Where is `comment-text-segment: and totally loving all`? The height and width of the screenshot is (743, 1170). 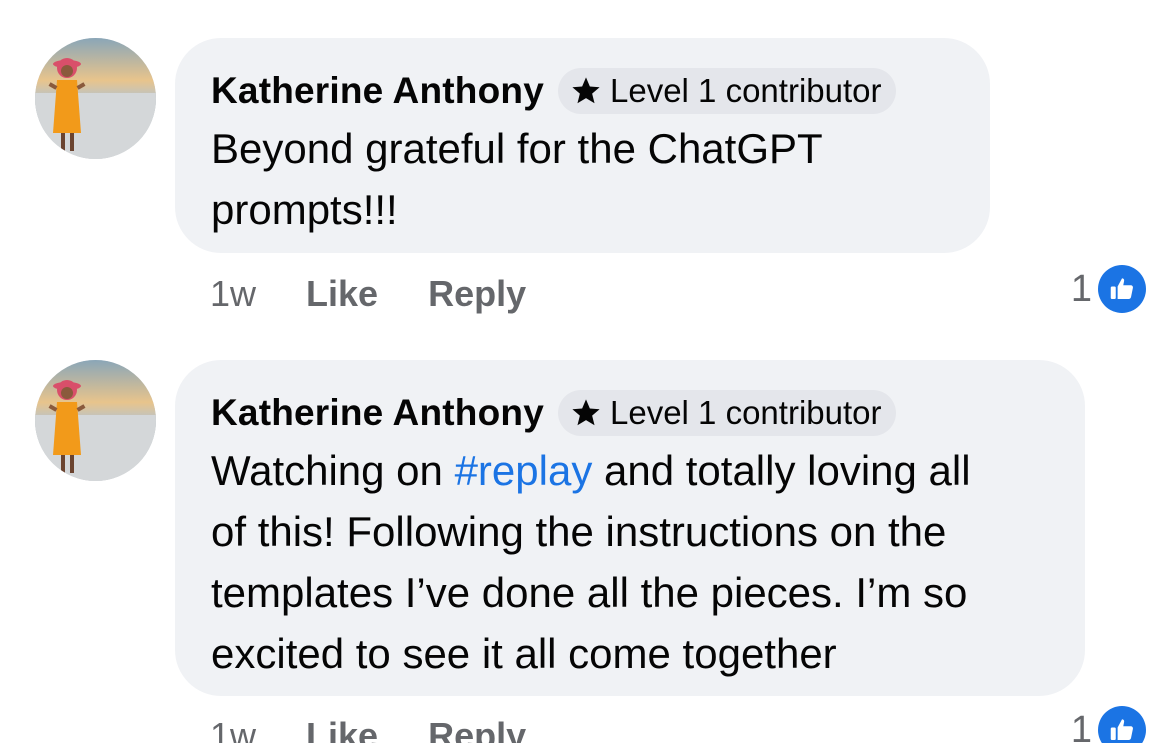
comment-text-segment: and totally loving all is located at coordinates (781, 470).